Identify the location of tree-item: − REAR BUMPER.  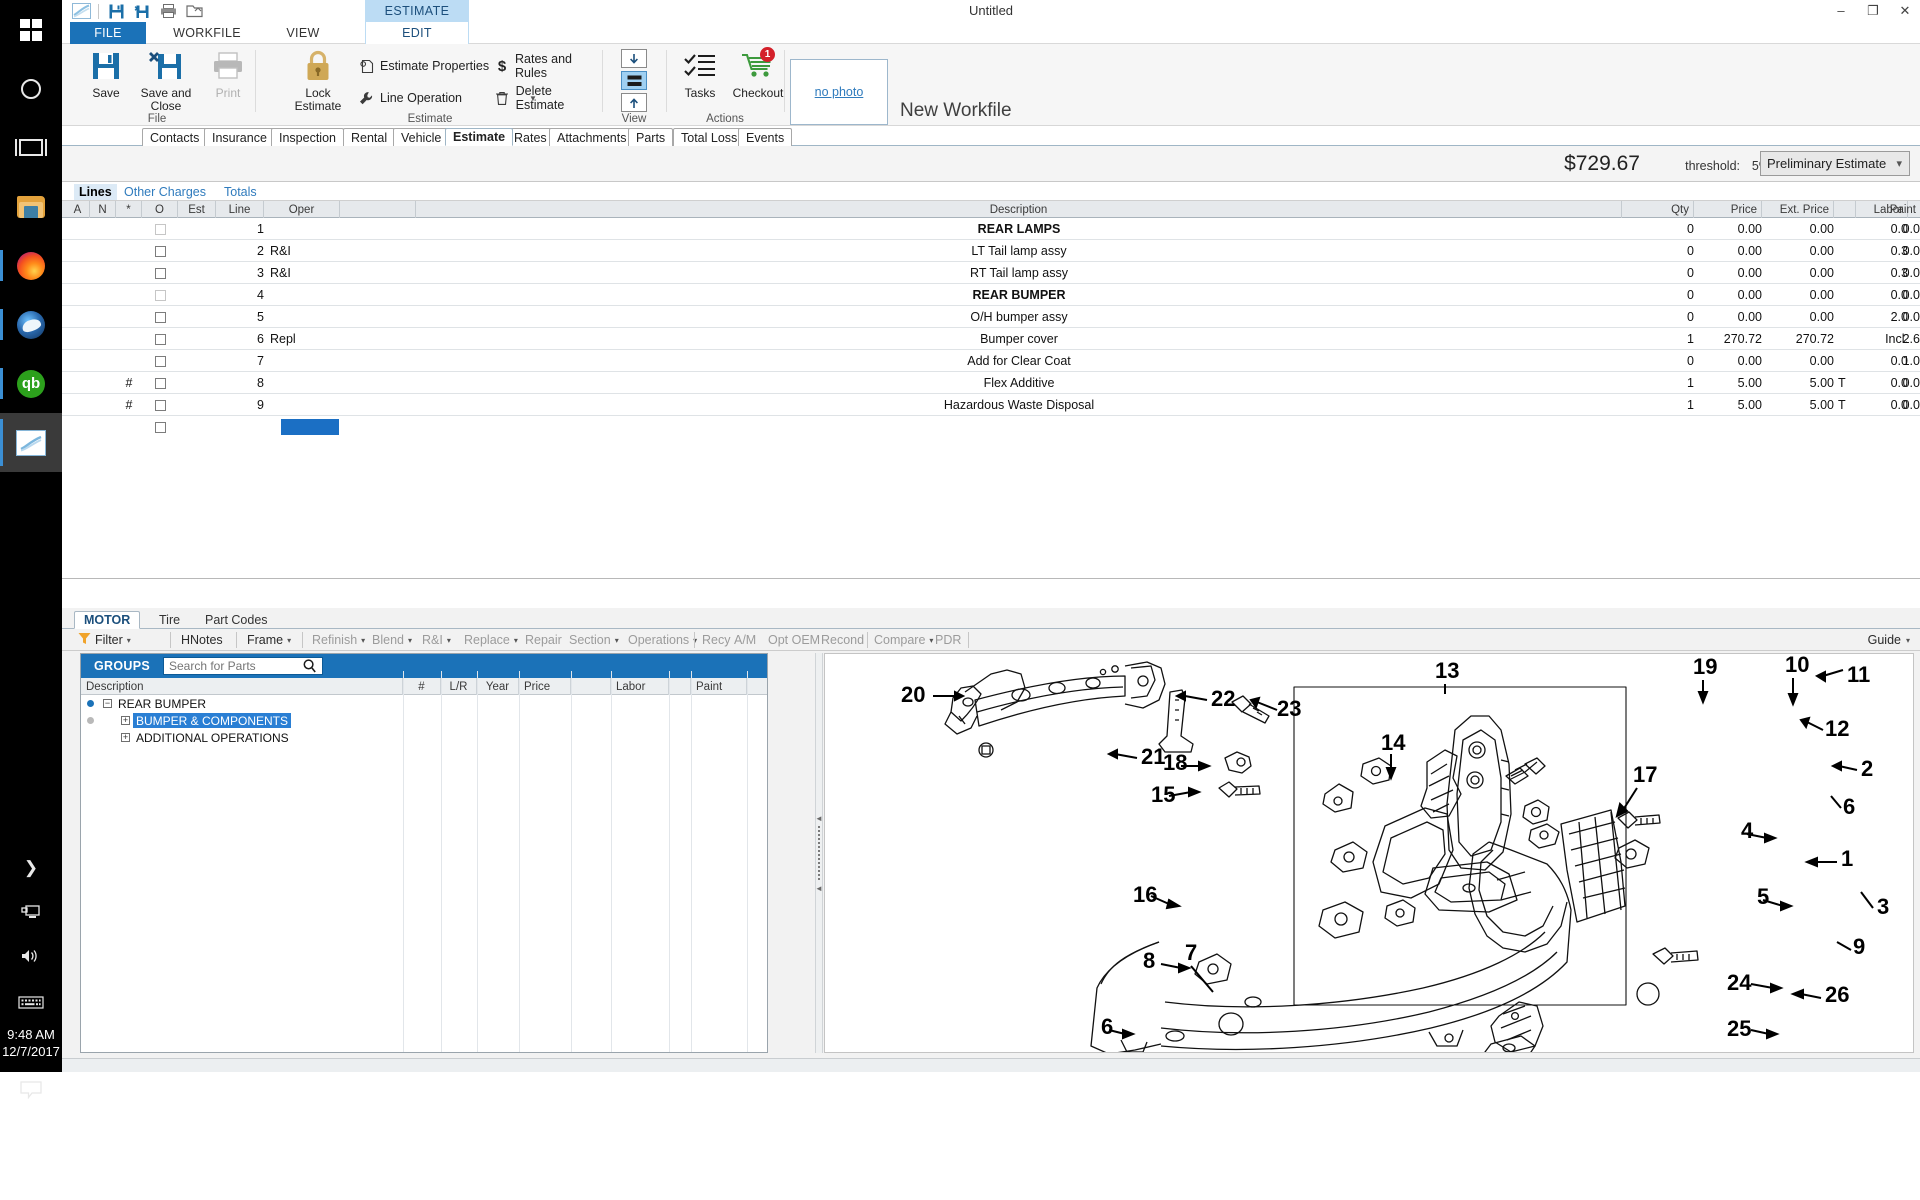
(424, 703).